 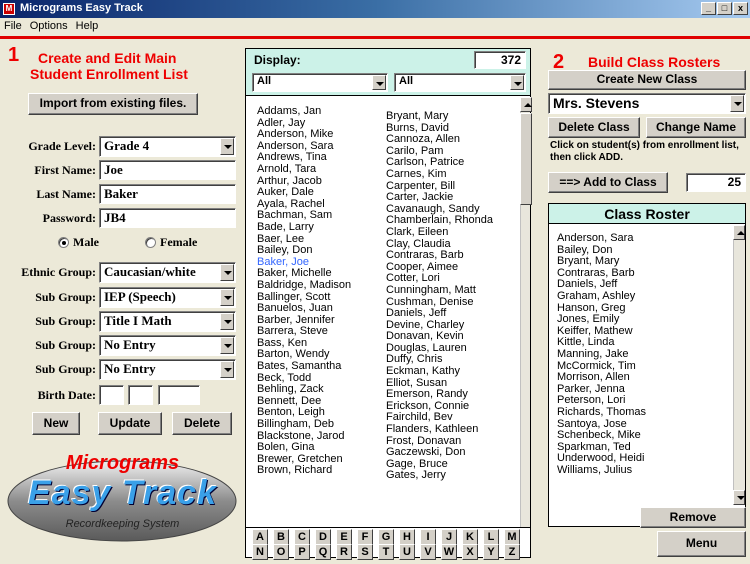 What do you see at coordinates (439, 232) in the screenshot?
I see `list-item: Clark, Eileen` at bounding box center [439, 232].